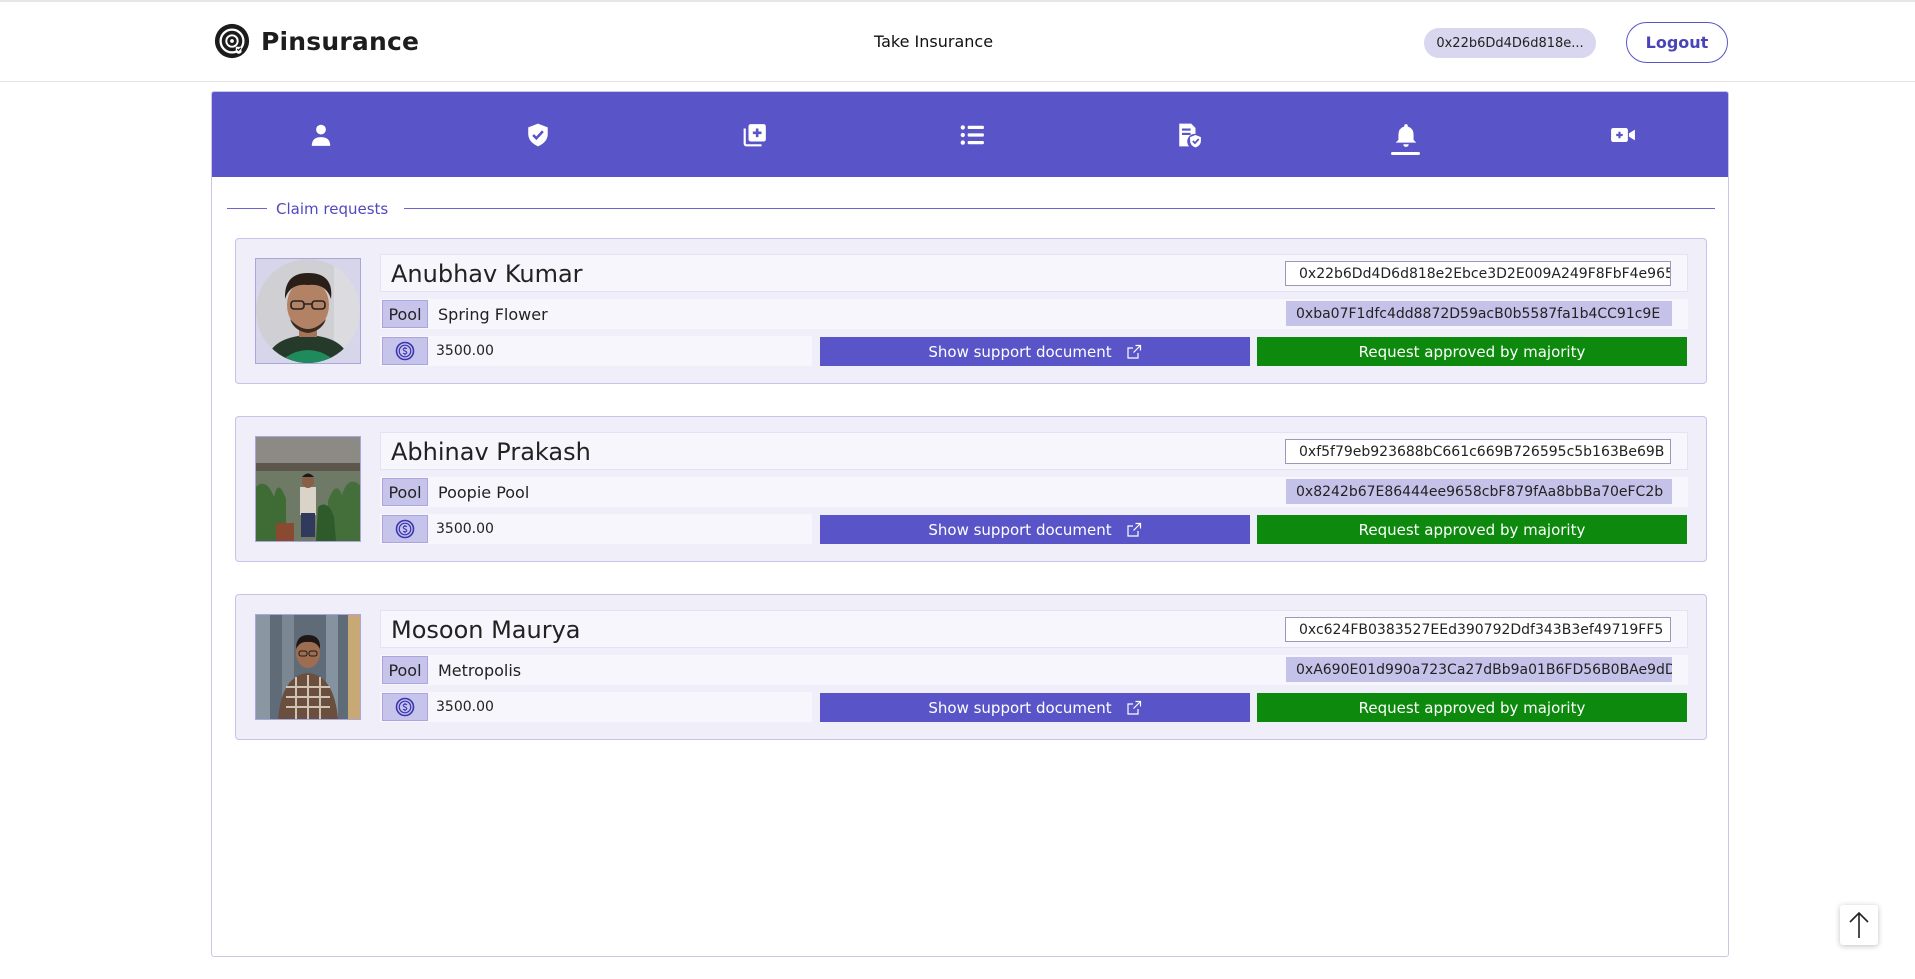 This screenshot has width=1915, height=979. I want to click on add-document-icon, so click(754, 134).